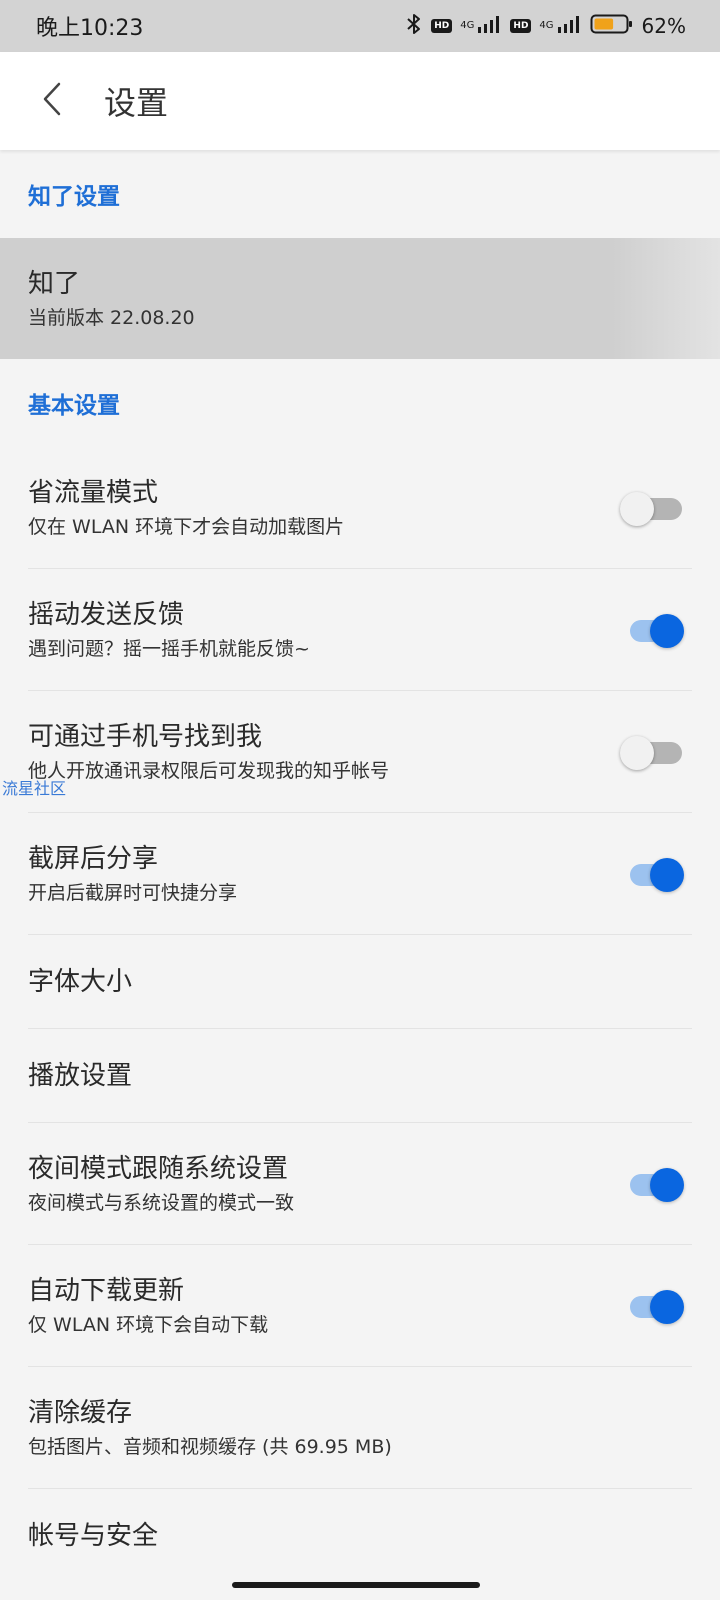  I want to click on back-button, so click(52, 101).